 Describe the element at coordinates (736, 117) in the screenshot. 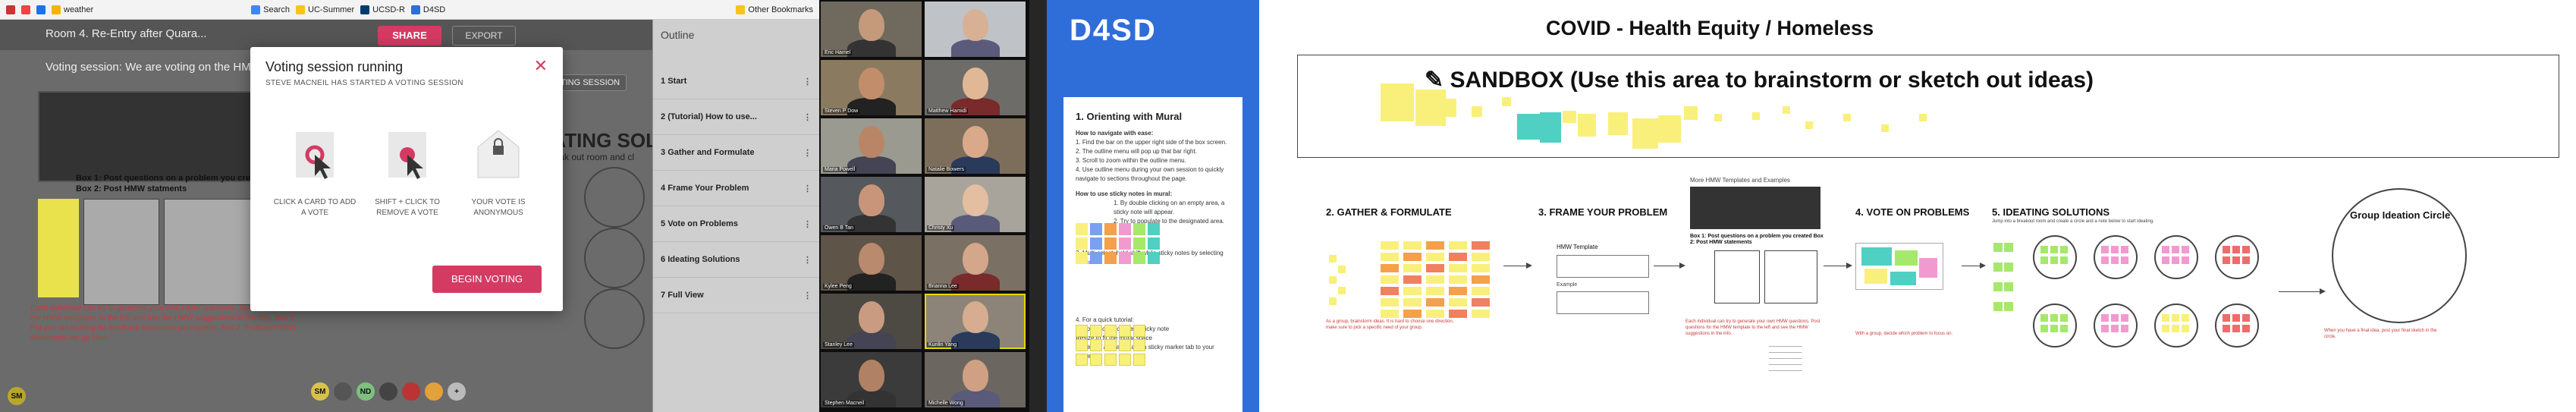

I see `outline-item: 2 (Tutorial) How to use... ⋮` at that location.